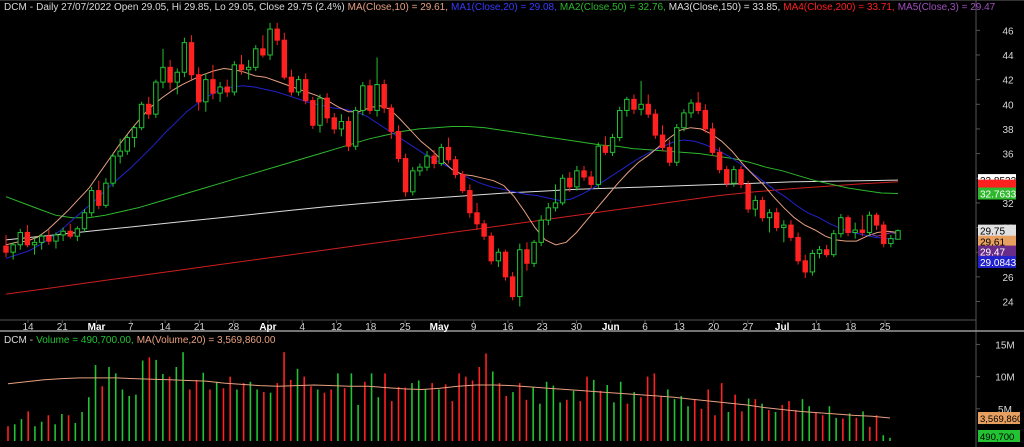 The width and height of the screenshot is (1024, 447). Describe the element at coordinates (337, 327) in the screenshot. I see `x-tick-label: 12` at that location.